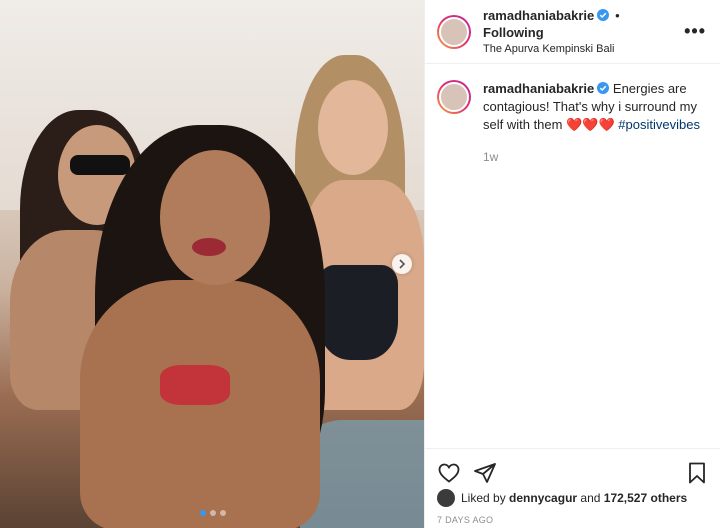 This screenshot has height=528, width=720. What do you see at coordinates (572, 516) in the screenshot?
I see `post-timestamp: 7 DAYS AGO` at bounding box center [572, 516].